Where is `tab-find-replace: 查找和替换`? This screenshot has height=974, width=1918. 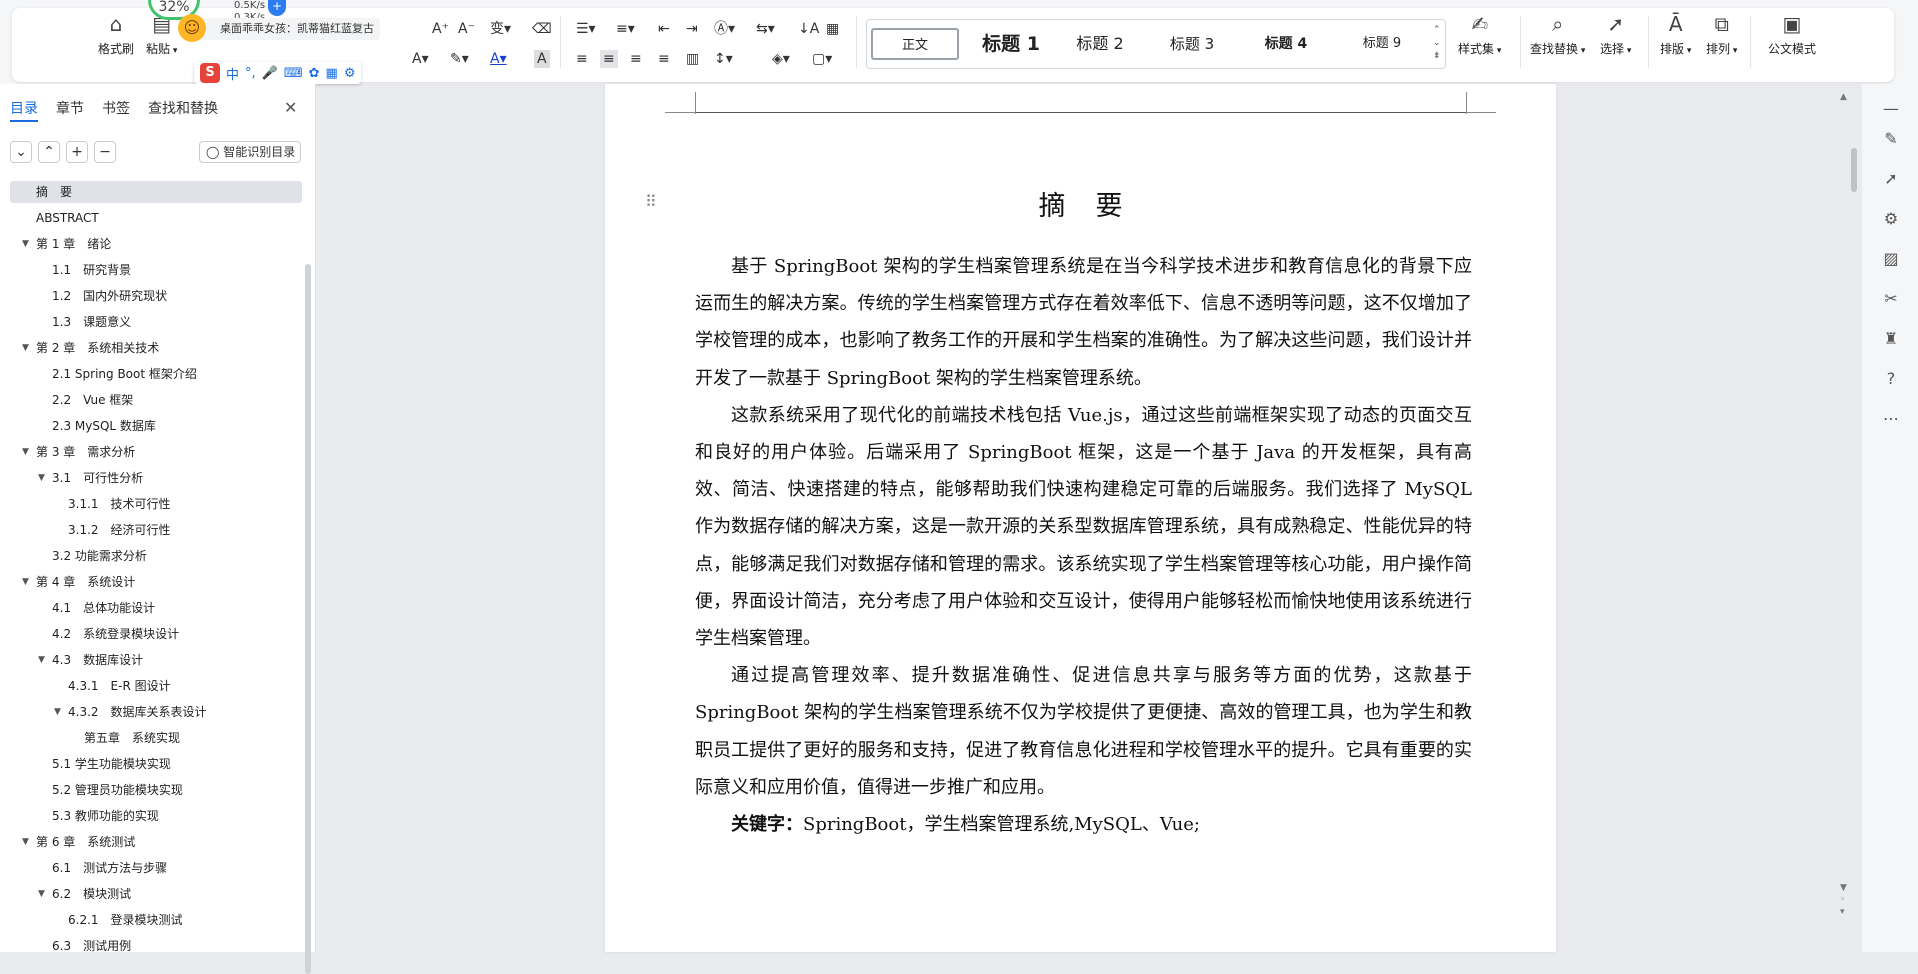 tab-find-replace: 查找和替换 is located at coordinates (183, 108).